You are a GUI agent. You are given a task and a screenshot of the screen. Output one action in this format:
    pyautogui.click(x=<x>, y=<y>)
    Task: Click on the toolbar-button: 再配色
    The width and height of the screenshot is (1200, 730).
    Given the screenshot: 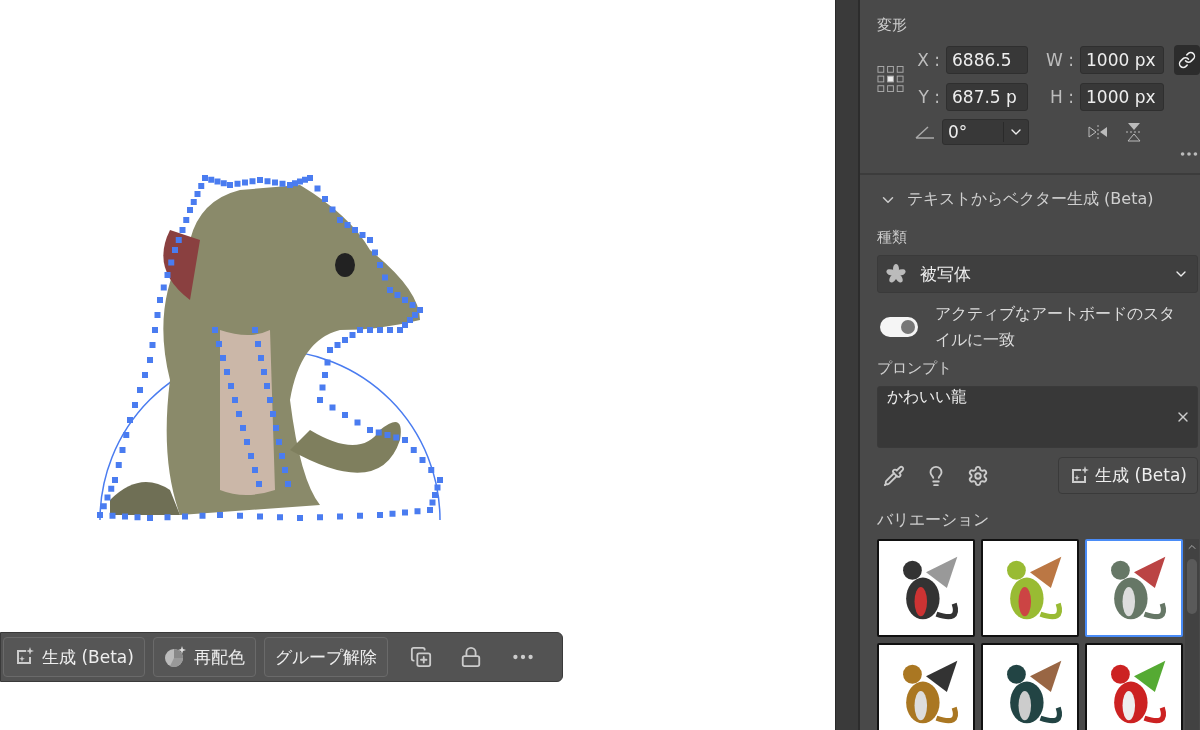 What is the action you would take?
    pyautogui.click(x=204, y=657)
    